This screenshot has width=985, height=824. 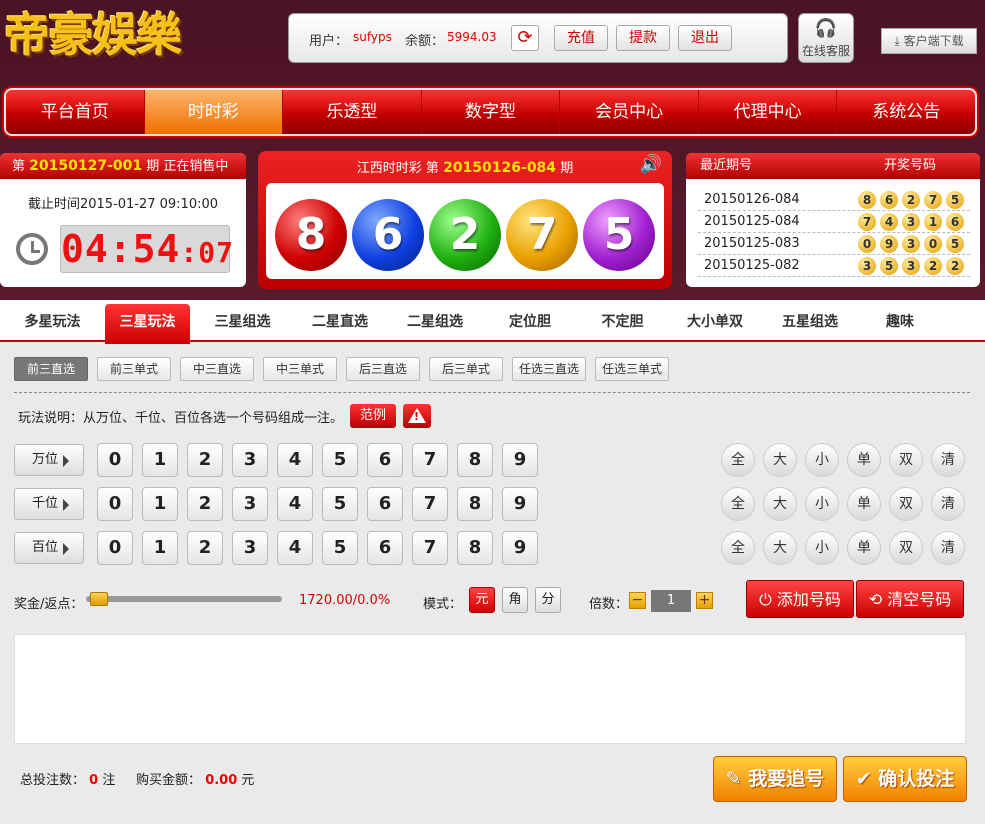 I want to click on site-logo: 帝豪娛樂, so click(x=124, y=35).